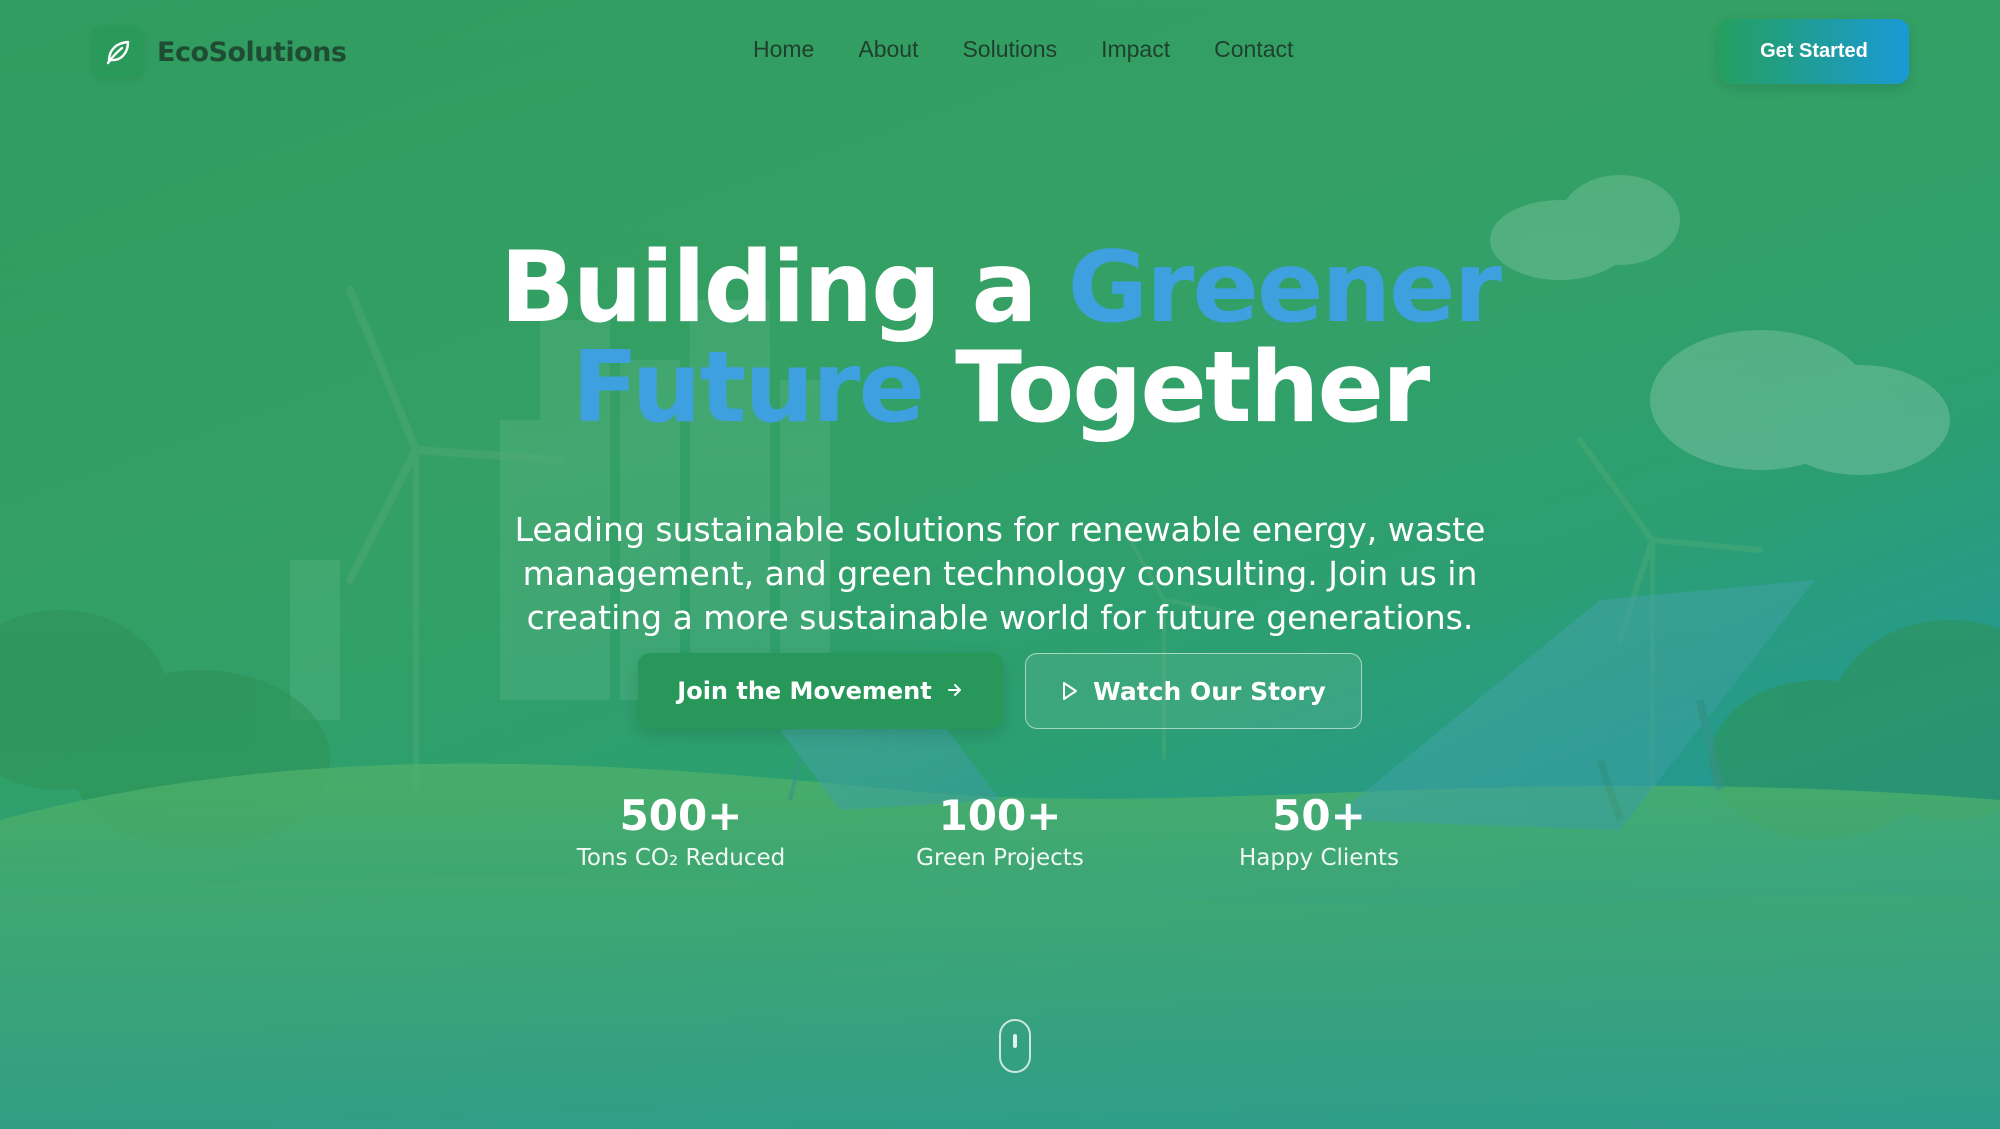 This screenshot has width=2000, height=1129. Describe the element at coordinates (1135, 49) in the screenshot. I see `nav-link-impact: Impact` at that location.